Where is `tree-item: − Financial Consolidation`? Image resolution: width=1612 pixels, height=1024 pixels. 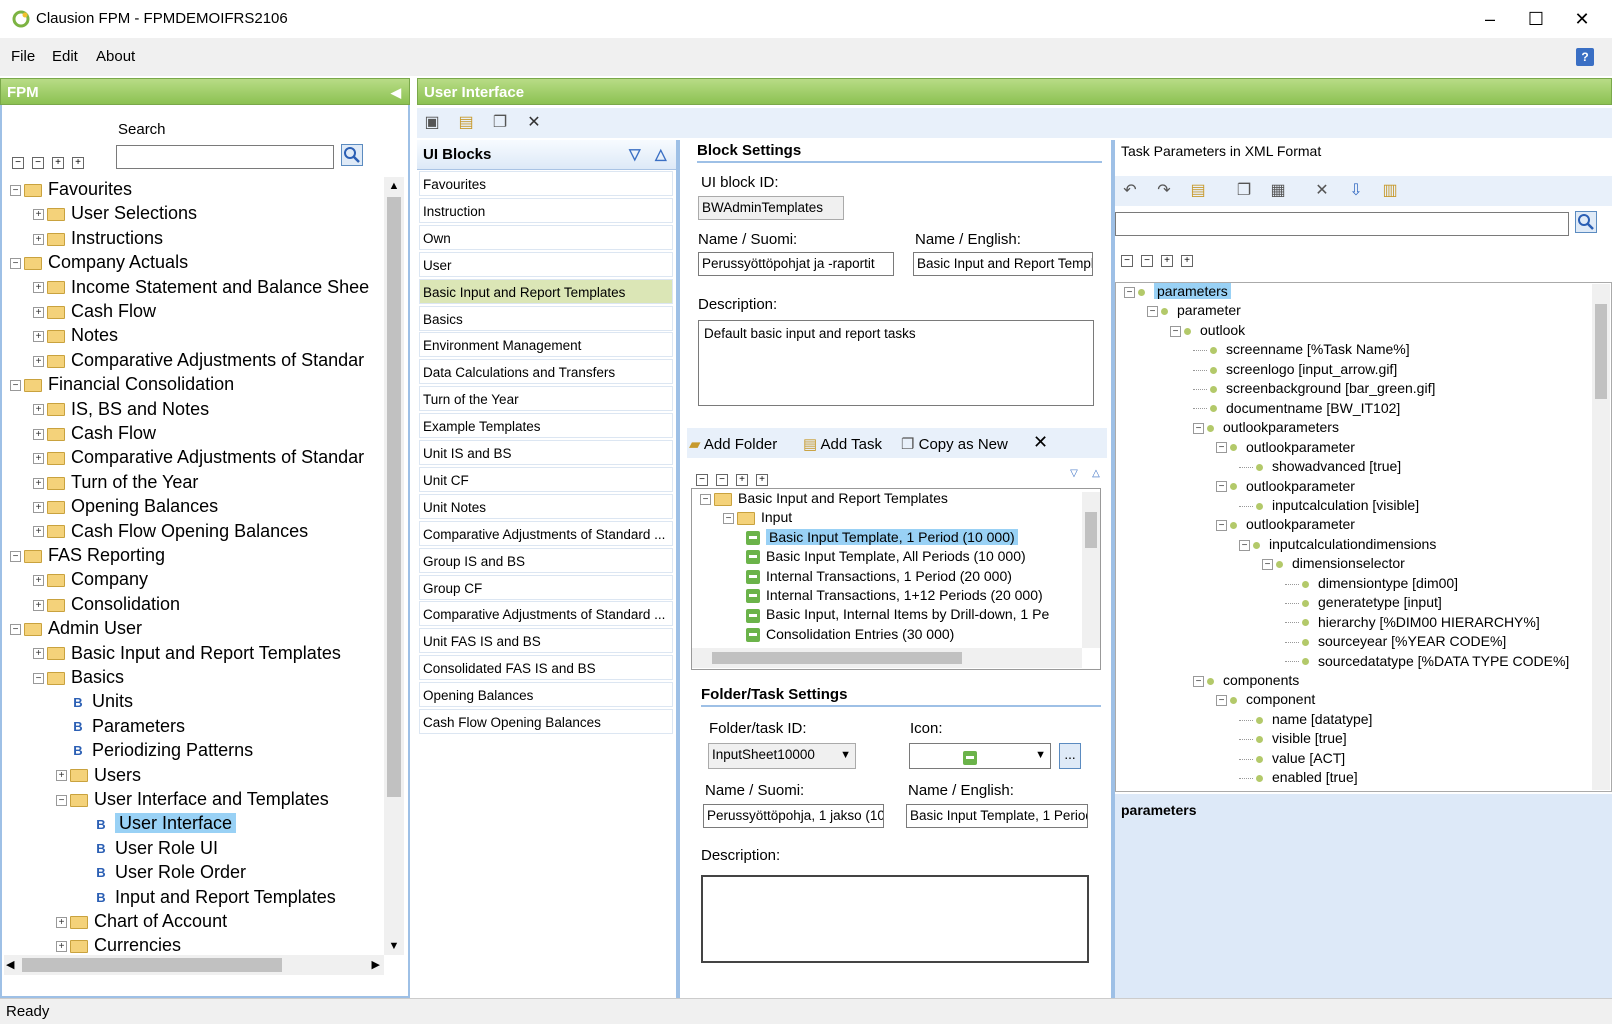
tree-item: − Financial Consolidation is located at coordinates (122, 384).